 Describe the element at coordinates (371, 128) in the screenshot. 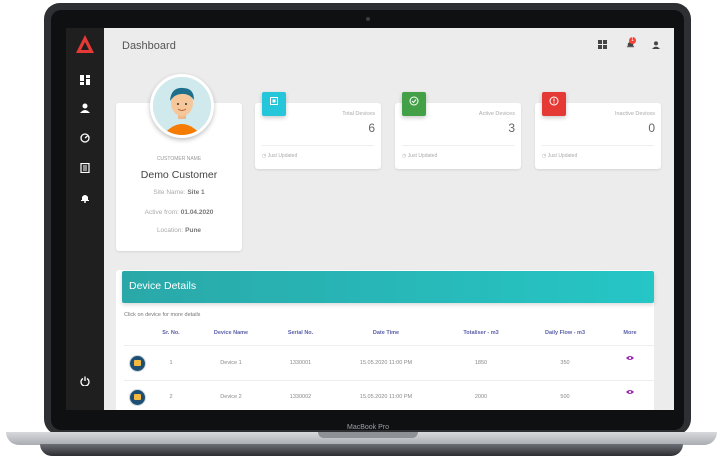

I see `stat-value: 6` at that location.